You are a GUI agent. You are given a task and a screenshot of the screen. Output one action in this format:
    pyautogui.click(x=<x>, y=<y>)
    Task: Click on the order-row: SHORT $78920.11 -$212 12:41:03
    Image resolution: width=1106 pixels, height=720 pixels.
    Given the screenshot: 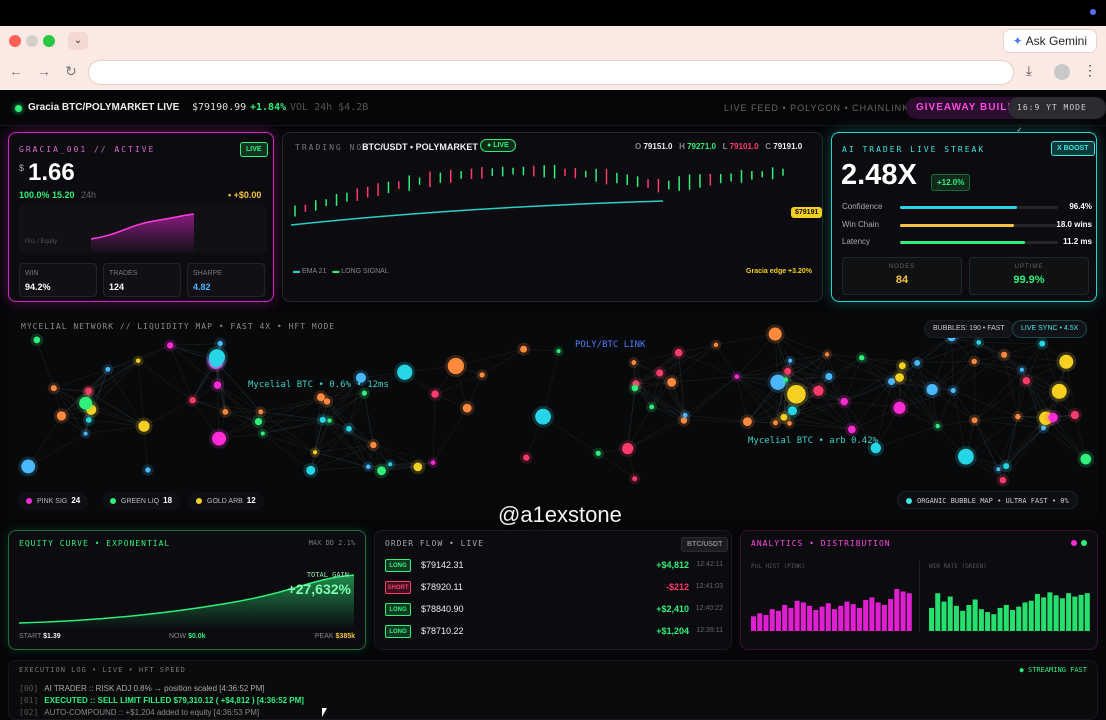 What is the action you would take?
    pyautogui.click(x=555, y=588)
    